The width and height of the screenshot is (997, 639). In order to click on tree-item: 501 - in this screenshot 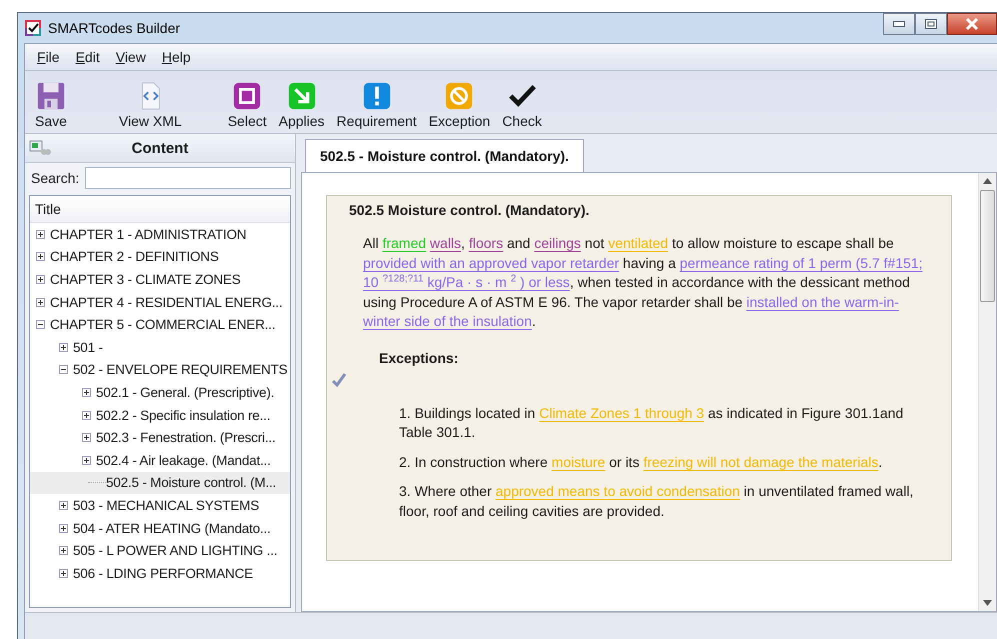, I will do `click(160, 347)`.